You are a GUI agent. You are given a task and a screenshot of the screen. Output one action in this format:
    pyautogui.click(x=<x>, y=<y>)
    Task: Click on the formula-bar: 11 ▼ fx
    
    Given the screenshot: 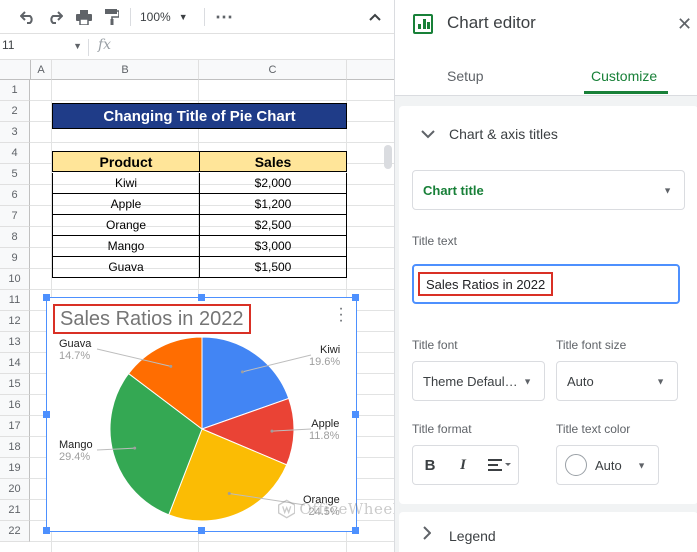 What is the action you would take?
    pyautogui.click(x=197, y=47)
    